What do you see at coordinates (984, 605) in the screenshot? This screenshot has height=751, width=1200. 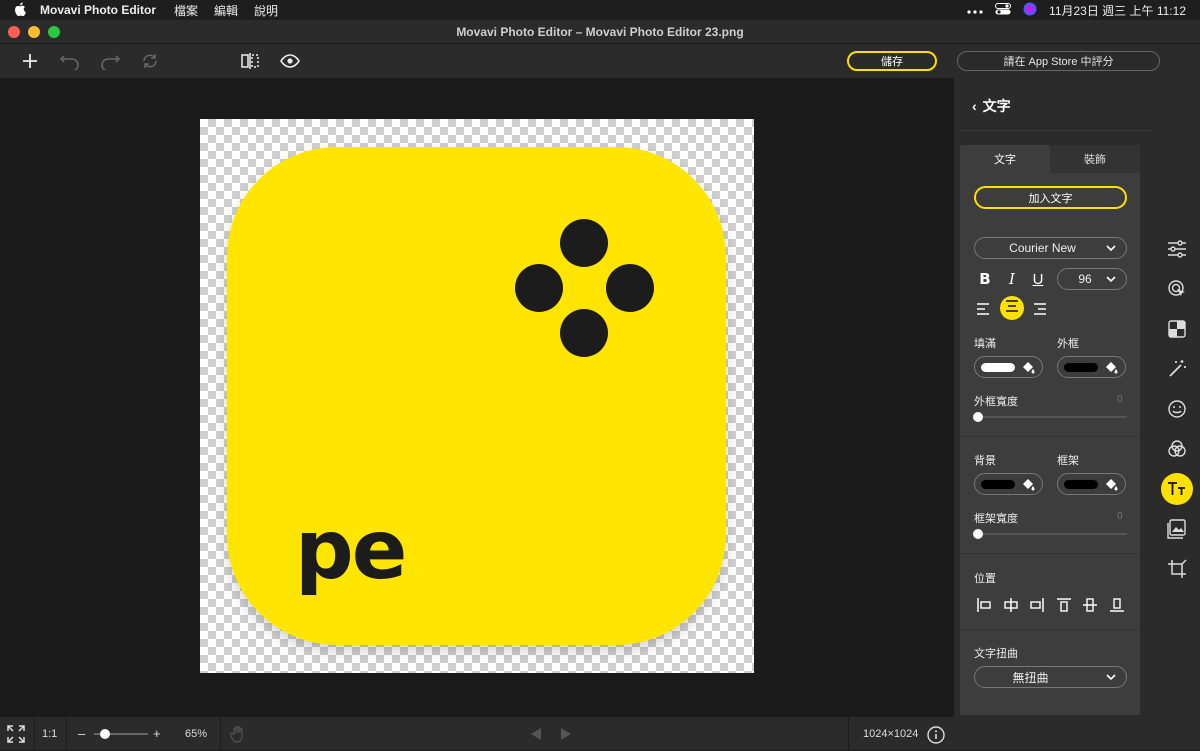 I see `align-left-edge-icon` at bounding box center [984, 605].